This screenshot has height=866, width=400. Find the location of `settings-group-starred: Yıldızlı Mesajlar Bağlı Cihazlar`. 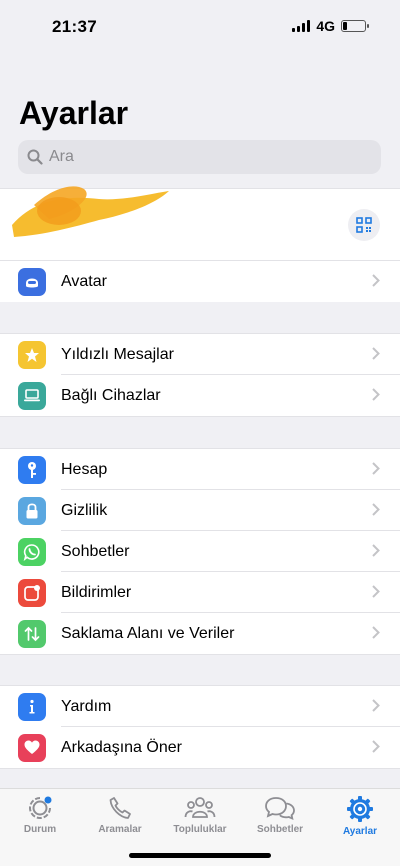

settings-group-starred: Yıldızlı Mesajlar Bağlı Cihazlar is located at coordinates (200, 375).